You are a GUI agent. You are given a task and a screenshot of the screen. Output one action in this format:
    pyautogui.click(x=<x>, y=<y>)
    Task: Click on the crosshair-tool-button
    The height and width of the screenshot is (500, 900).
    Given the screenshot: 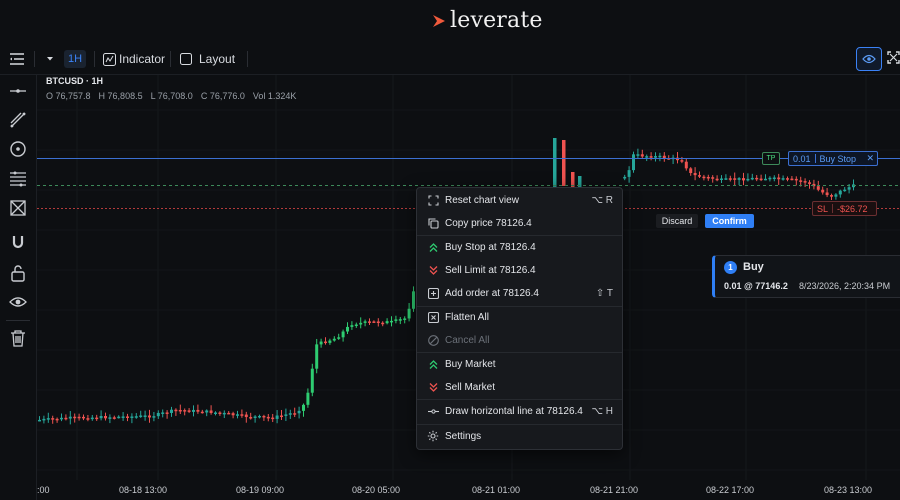 What is the action you would take?
    pyautogui.click(x=18, y=91)
    